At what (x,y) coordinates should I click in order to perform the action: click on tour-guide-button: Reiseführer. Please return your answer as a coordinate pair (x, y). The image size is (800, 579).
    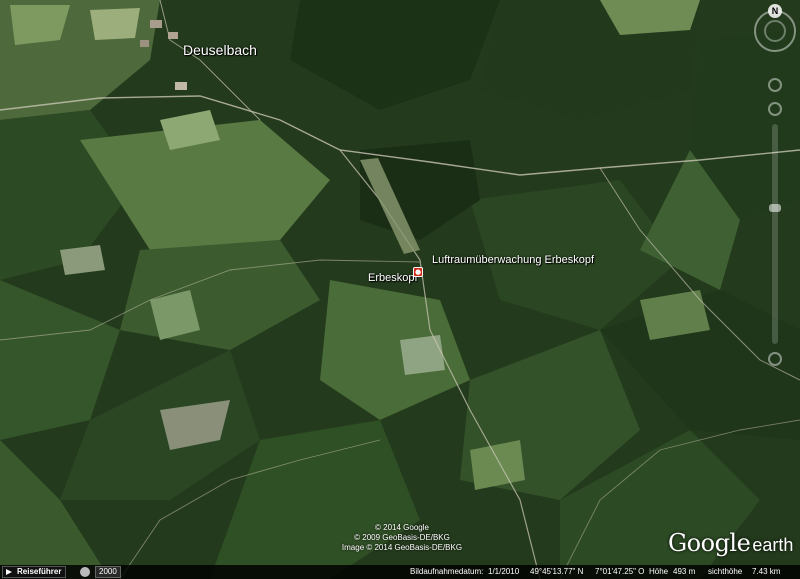
    Looking at the image, I should click on (34, 572).